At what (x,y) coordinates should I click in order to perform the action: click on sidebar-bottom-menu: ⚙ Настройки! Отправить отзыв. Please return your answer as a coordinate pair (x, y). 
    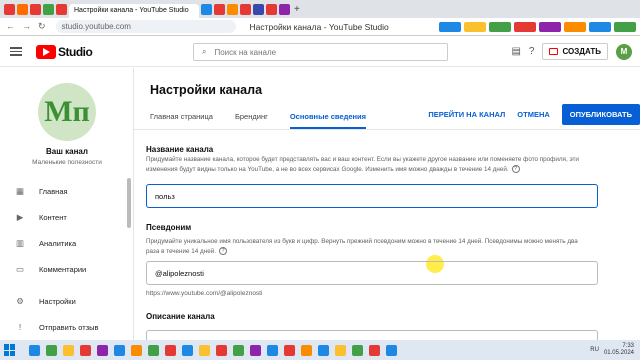
    Looking at the image, I should click on (67, 314).